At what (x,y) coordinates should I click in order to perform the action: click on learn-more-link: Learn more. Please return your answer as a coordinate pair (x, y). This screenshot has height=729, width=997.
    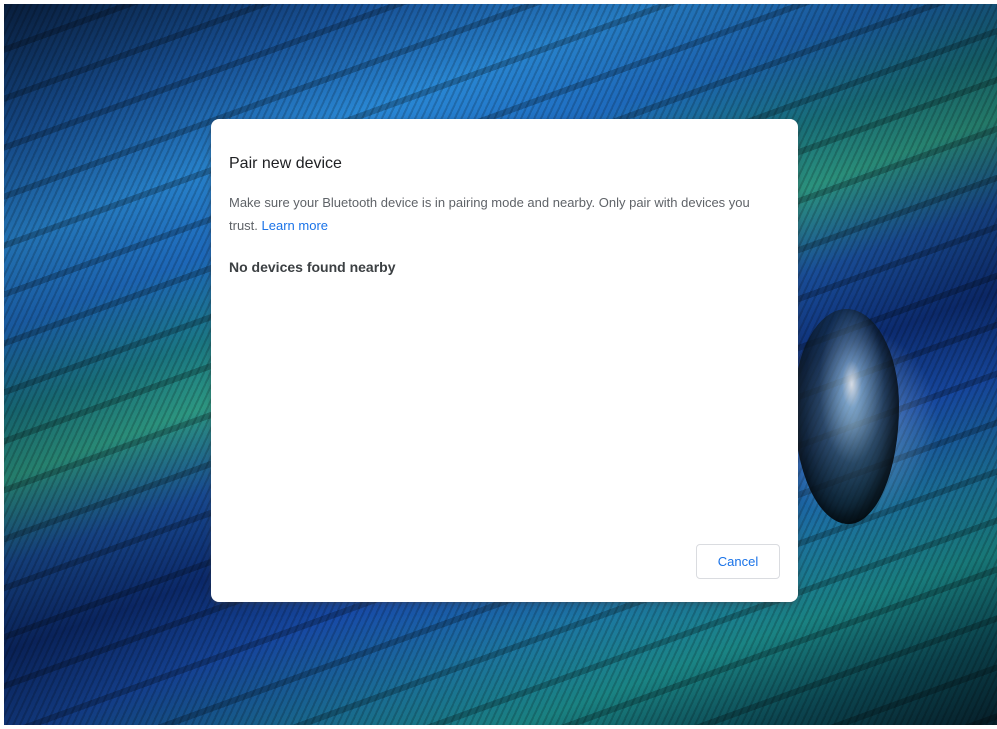
    Looking at the image, I should click on (295, 225).